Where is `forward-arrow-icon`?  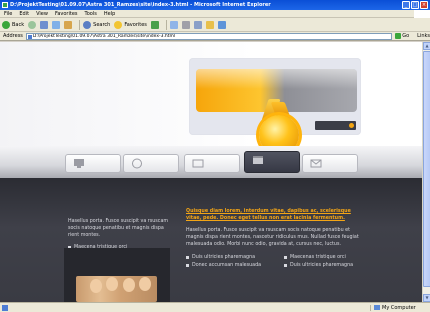
forward-arrow-icon is located at coordinates (32, 24).